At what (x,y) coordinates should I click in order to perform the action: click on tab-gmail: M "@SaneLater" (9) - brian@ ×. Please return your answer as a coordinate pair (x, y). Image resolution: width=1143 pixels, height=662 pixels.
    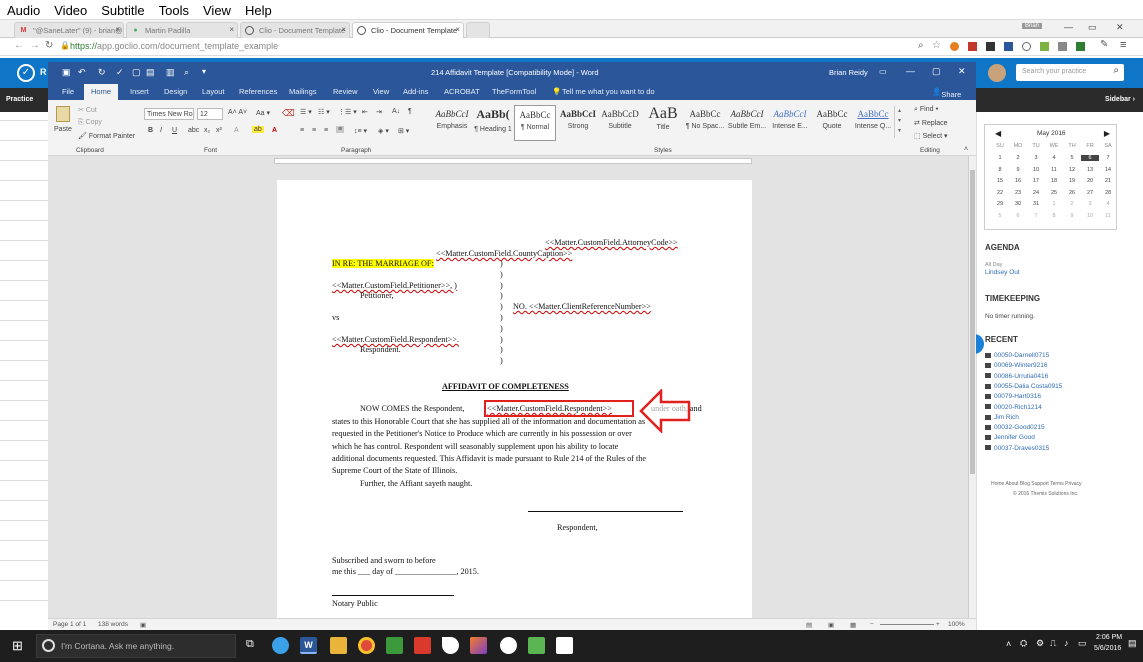
    Looking at the image, I should click on (69, 30).